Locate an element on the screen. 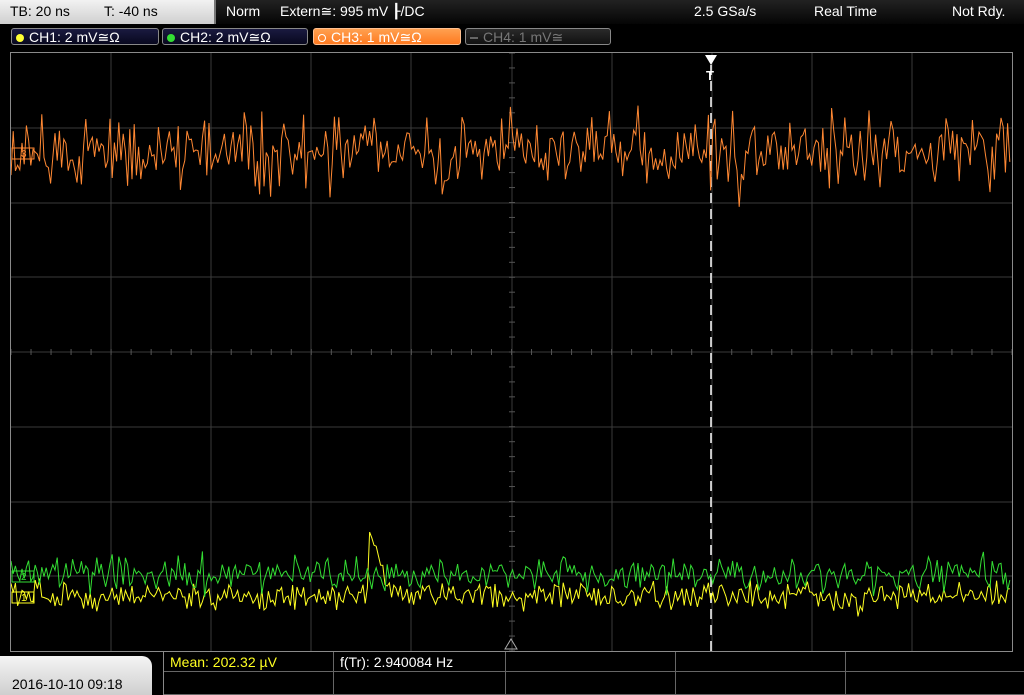 The image size is (1024, 695). trigger-mode: Norm is located at coordinates (243, 11).